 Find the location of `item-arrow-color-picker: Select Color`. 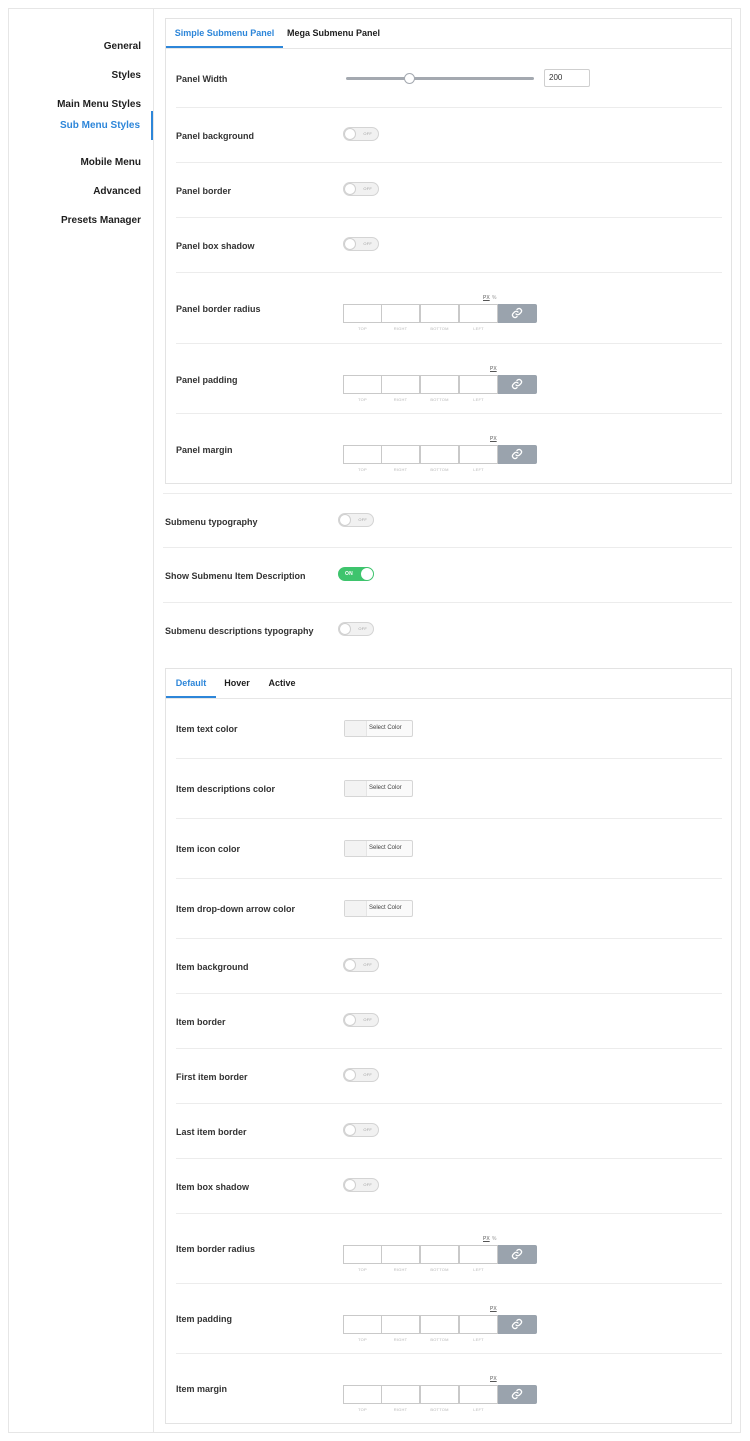

item-arrow-color-picker: Select Color is located at coordinates (378, 908).